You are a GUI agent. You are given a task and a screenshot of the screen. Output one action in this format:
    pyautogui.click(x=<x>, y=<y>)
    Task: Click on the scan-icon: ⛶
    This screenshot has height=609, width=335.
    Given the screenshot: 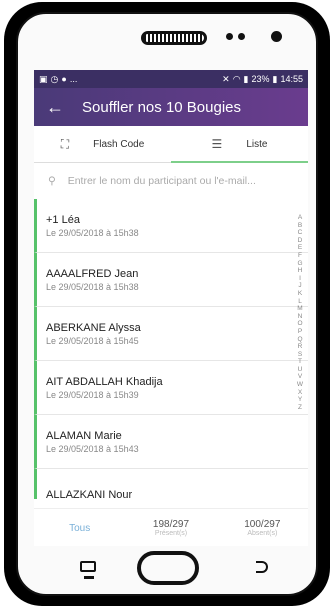 What is the action you would take?
    pyautogui.click(x=65, y=143)
    